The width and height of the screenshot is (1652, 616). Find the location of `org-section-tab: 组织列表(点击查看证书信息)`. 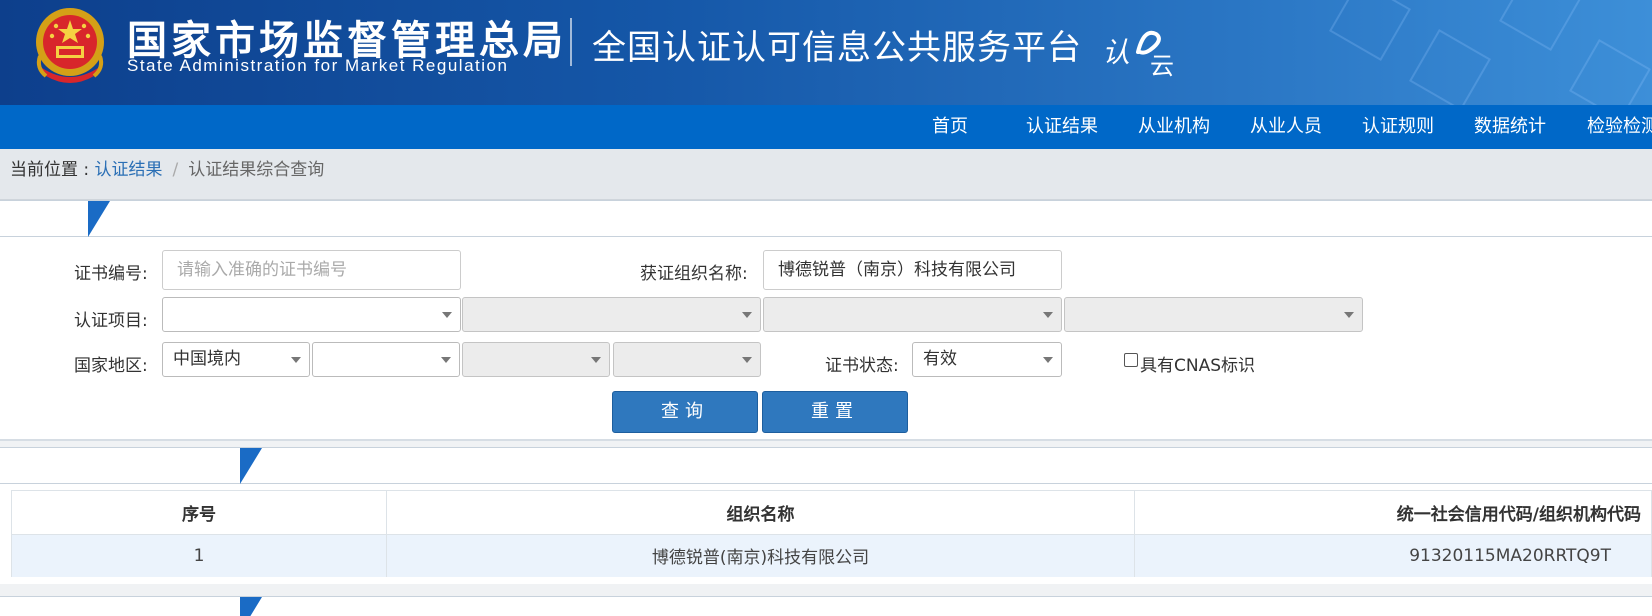

org-section-tab: 组织列表(点击查看证书信息) is located at coordinates (131, 466).